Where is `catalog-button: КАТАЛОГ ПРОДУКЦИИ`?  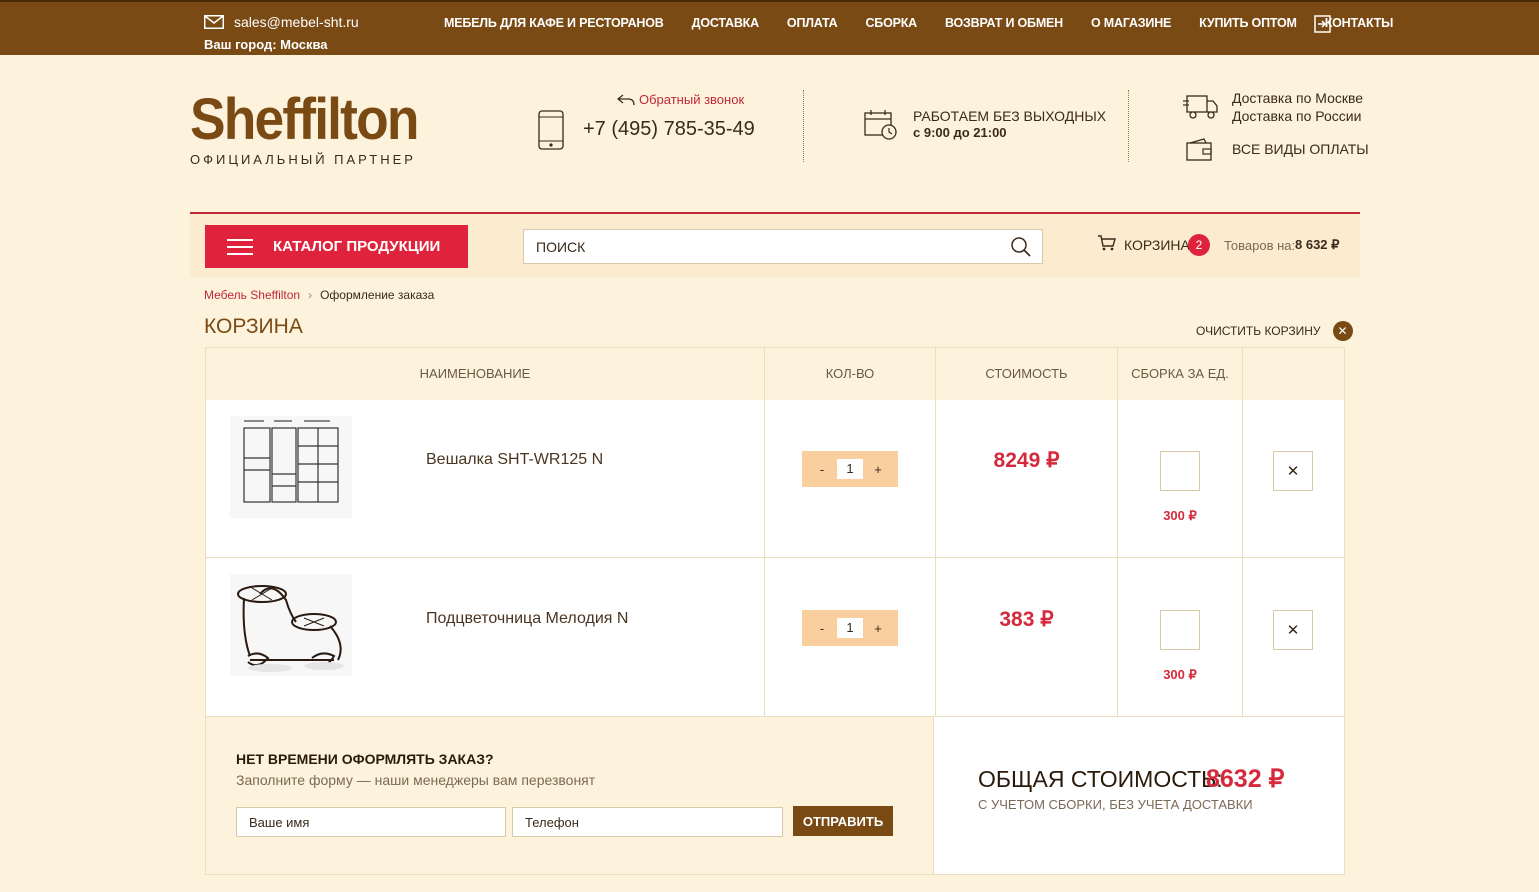
catalog-button: КАТАЛОГ ПРОДУКЦИИ is located at coordinates (336, 246).